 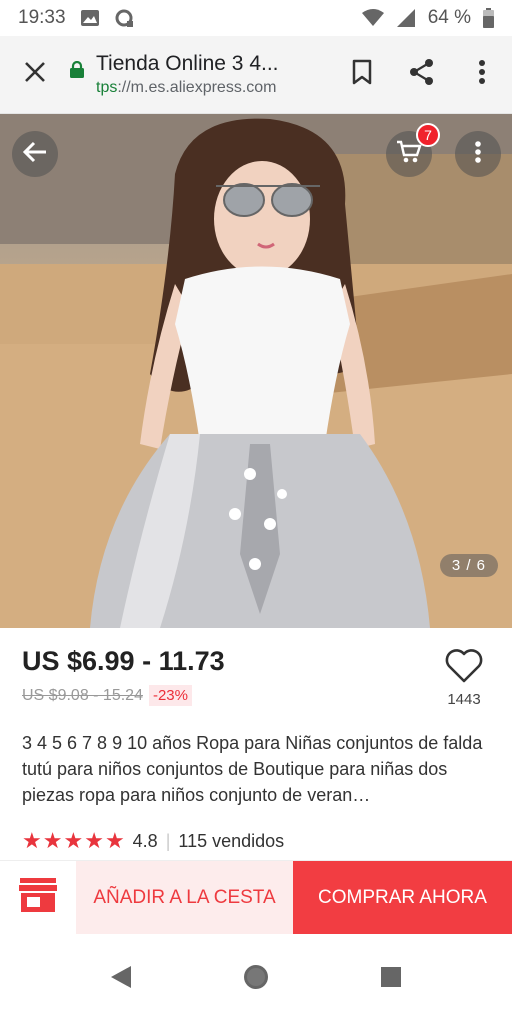 I want to click on nav-home-icon, so click(x=256, y=979).